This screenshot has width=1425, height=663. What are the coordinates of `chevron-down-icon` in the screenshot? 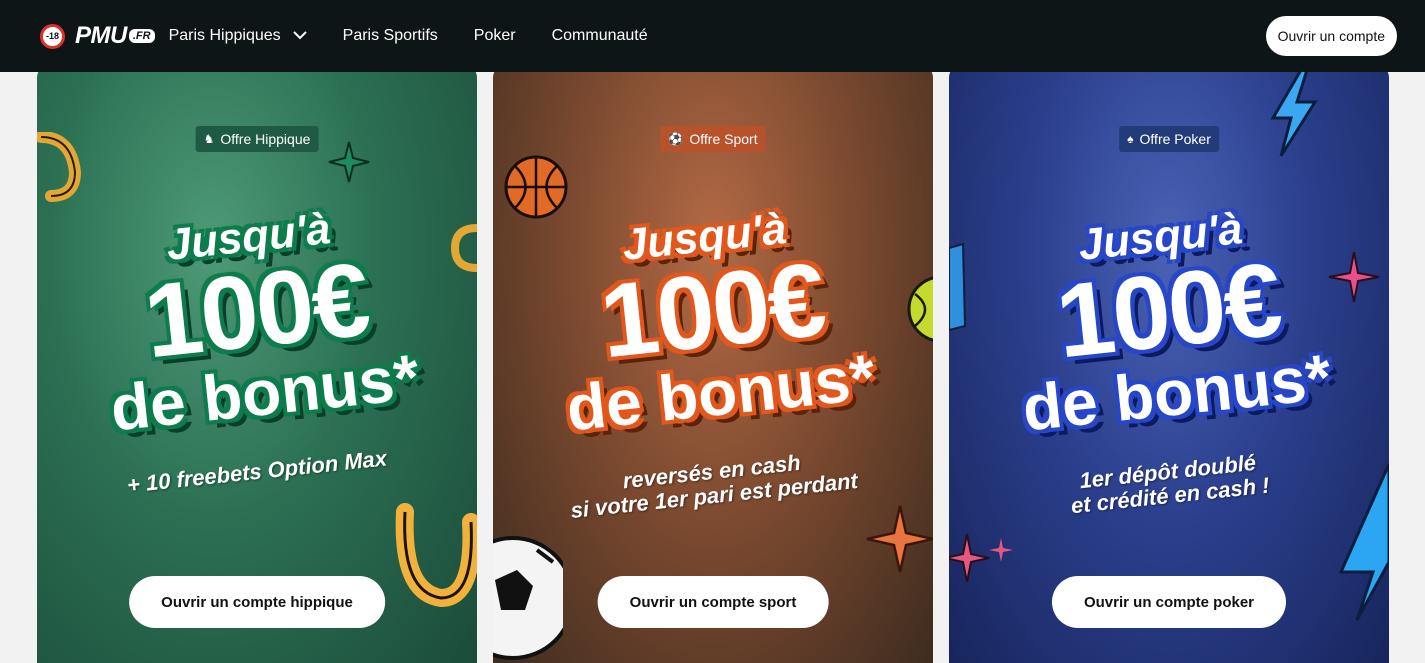 It's located at (299, 36).